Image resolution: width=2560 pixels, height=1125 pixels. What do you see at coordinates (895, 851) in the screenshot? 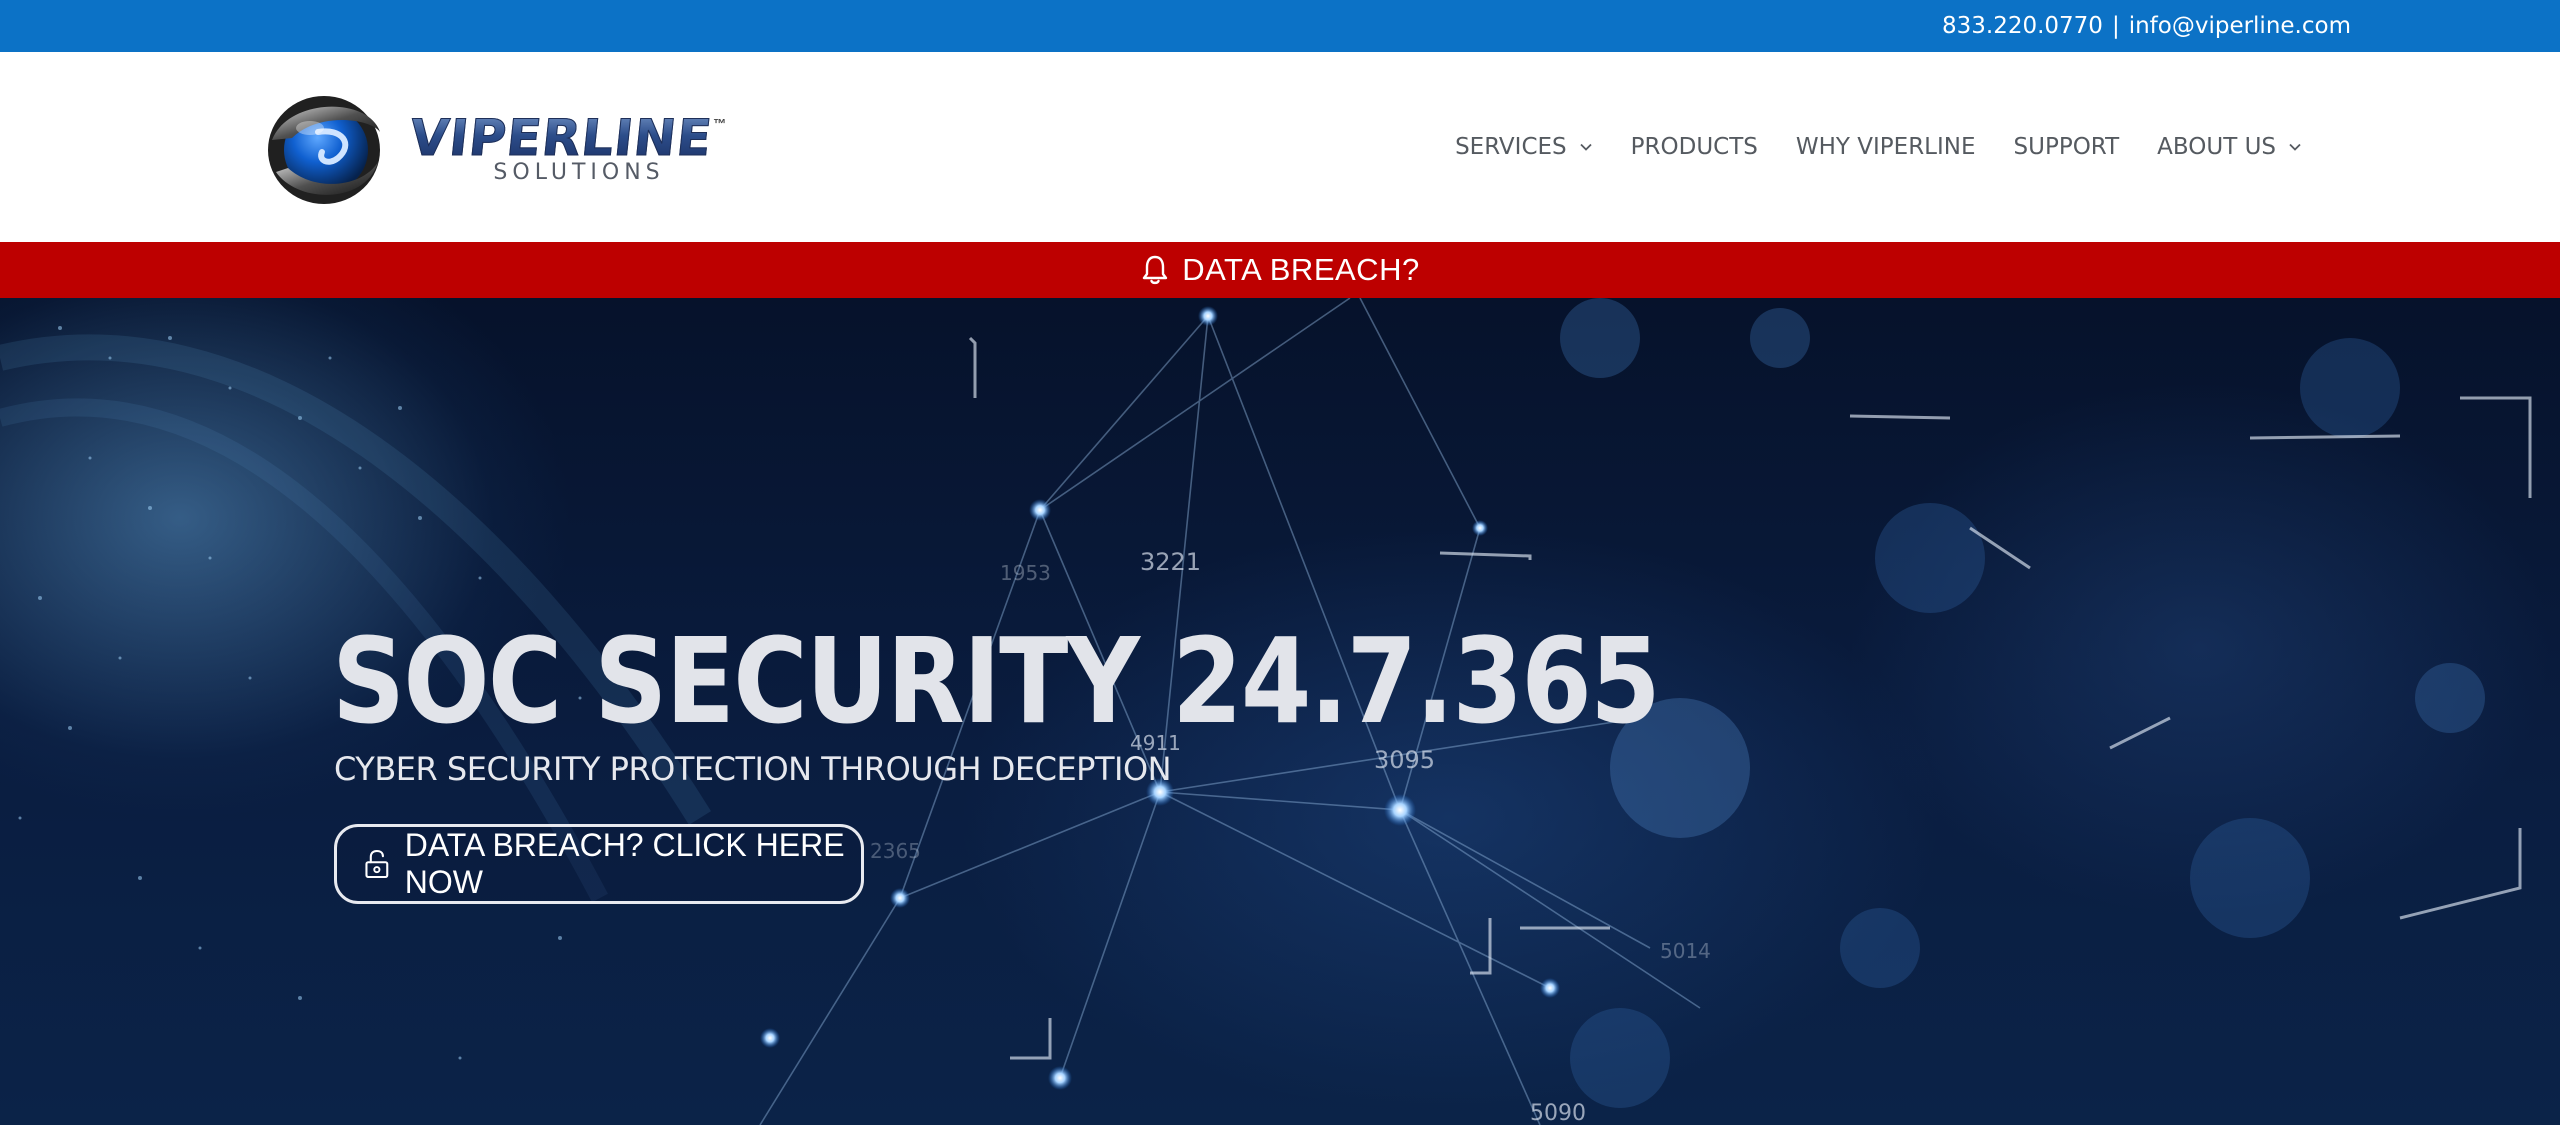
I see `bg-number: 2365` at bounding box center [895, 851].